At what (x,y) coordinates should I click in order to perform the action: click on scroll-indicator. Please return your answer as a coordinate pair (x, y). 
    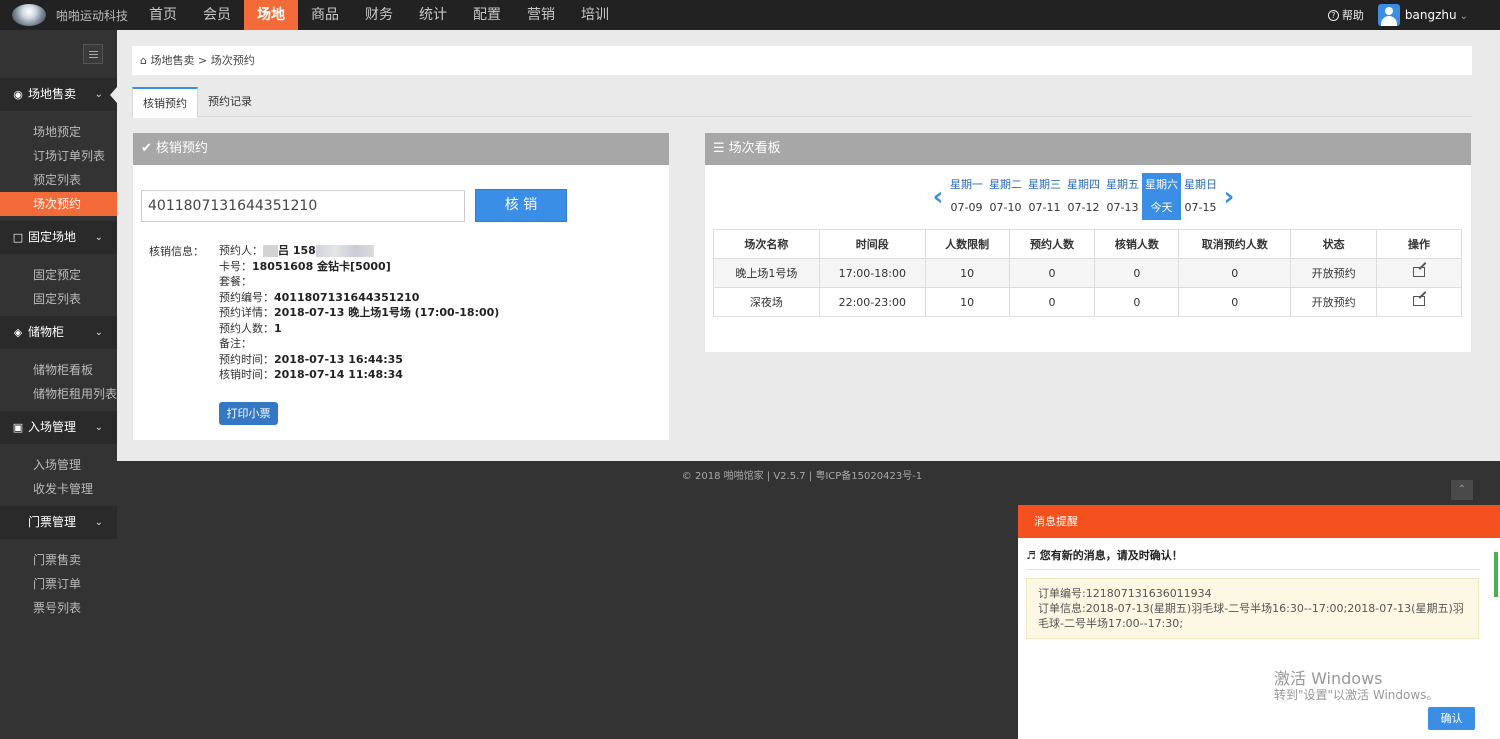
    Looking at the image, I should click on (1496, 574).